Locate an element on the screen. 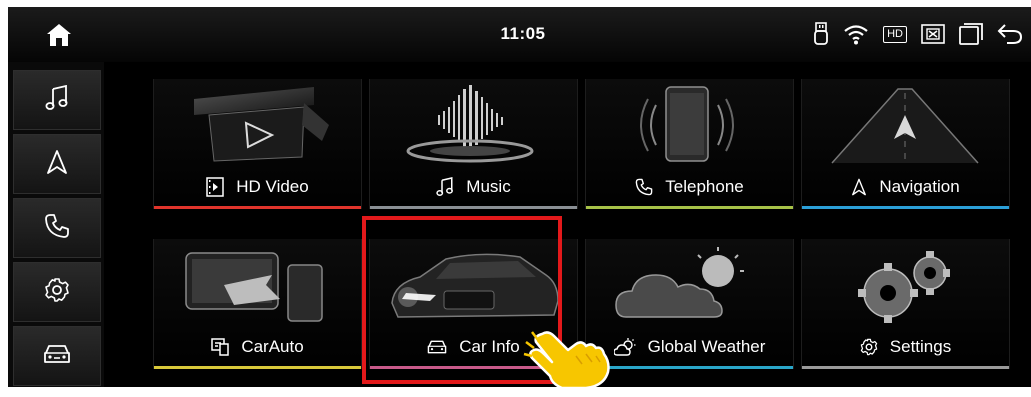  app-label: CarAuto is located at coordinates (257, 347).